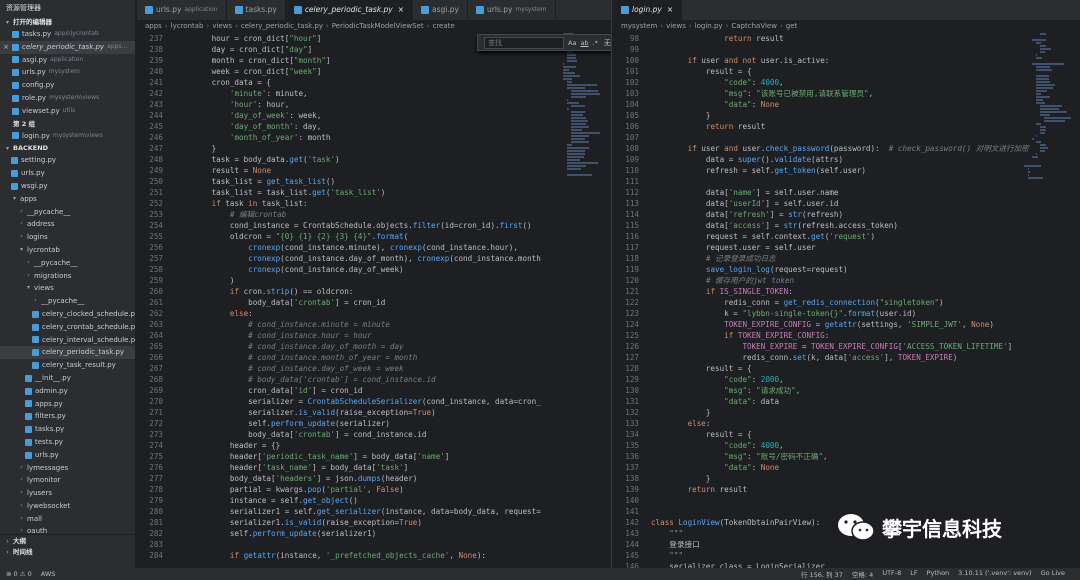  I want to click on tree-folder: › logins, so click(67, 237).